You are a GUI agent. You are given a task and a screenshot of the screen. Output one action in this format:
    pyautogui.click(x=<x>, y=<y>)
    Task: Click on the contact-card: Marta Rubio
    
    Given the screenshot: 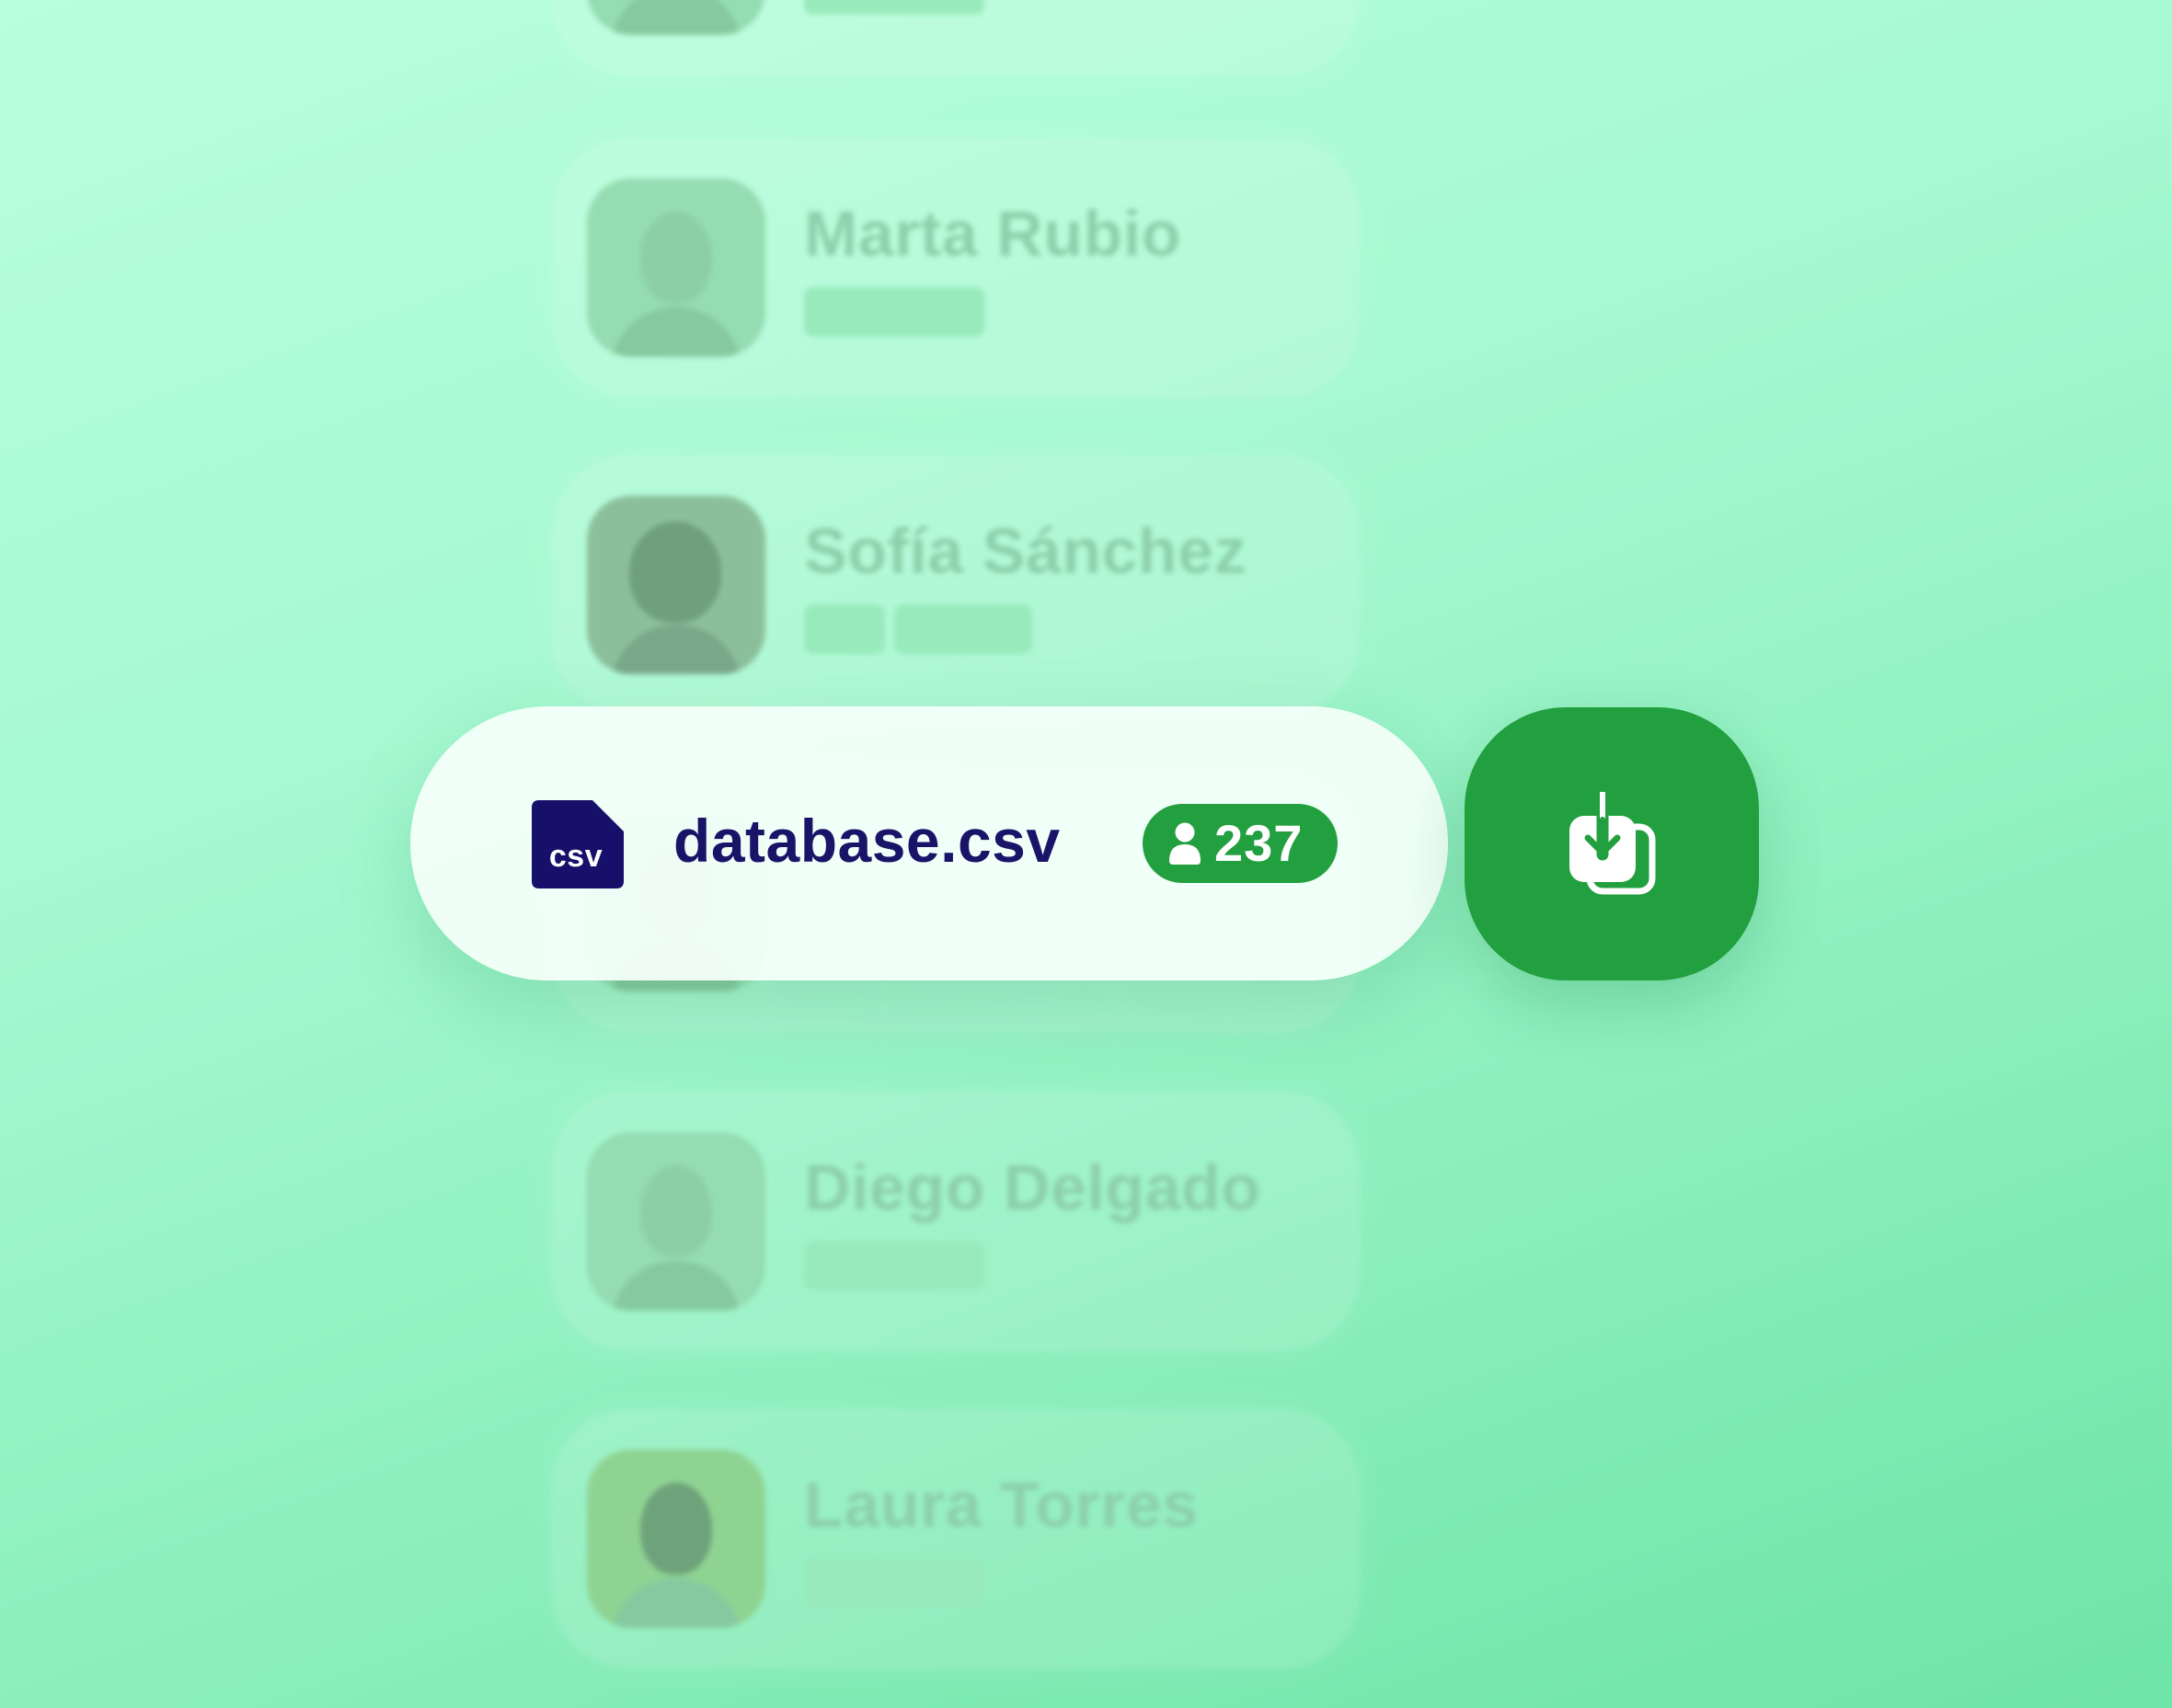 What is the action you would take?
    pyautogui.click(x=956, y=267)
    